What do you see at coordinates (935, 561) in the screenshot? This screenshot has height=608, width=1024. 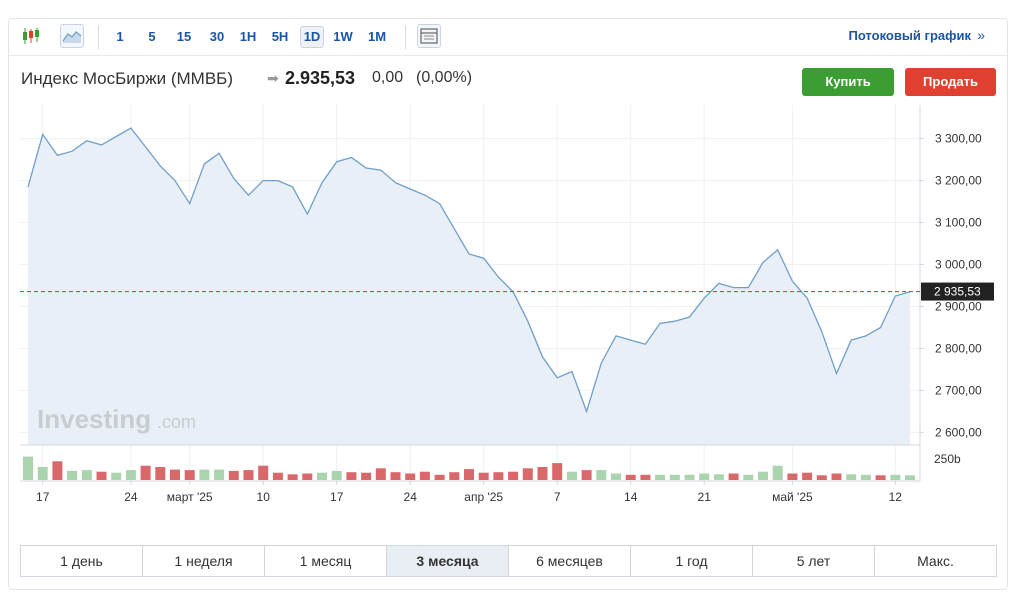 I see `range-7: Макс.` at bounding box center [935, 561].